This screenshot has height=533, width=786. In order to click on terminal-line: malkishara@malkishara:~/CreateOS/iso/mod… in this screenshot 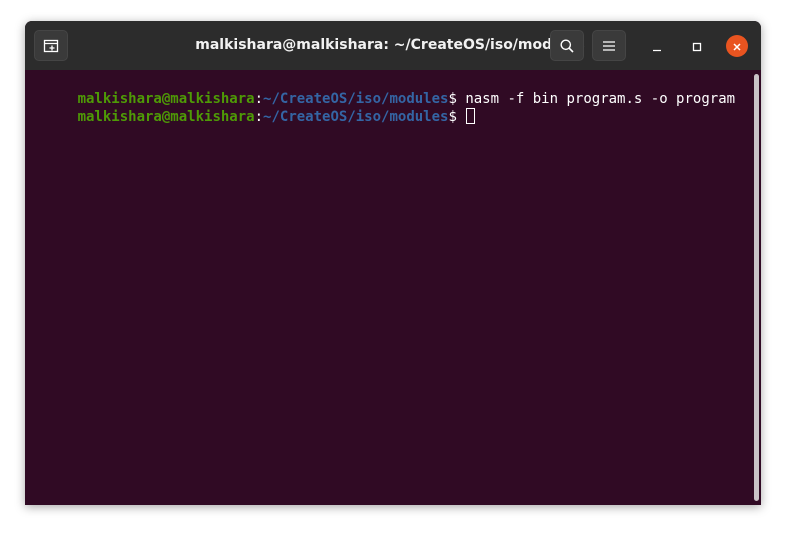, I will do `click(251, 117)`.